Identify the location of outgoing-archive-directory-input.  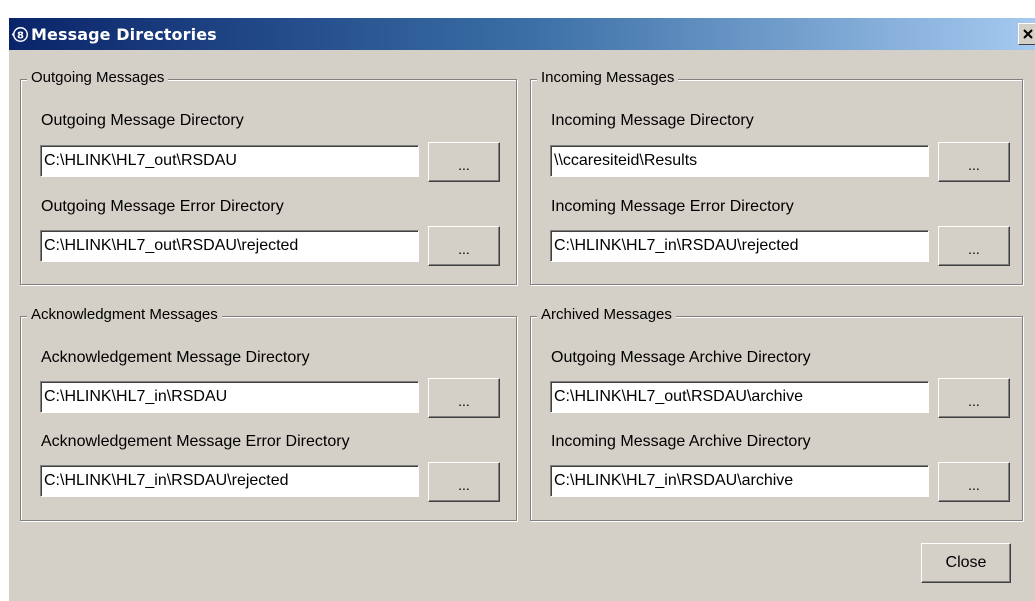
(738, 397).